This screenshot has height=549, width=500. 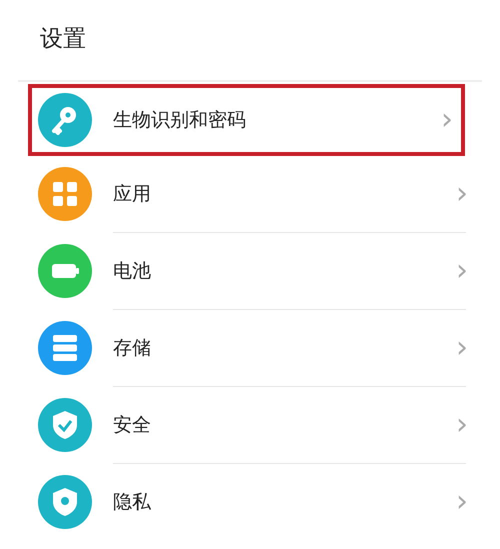 I want to click on settings-row: 安全 ›, so click(x=250, y=425).